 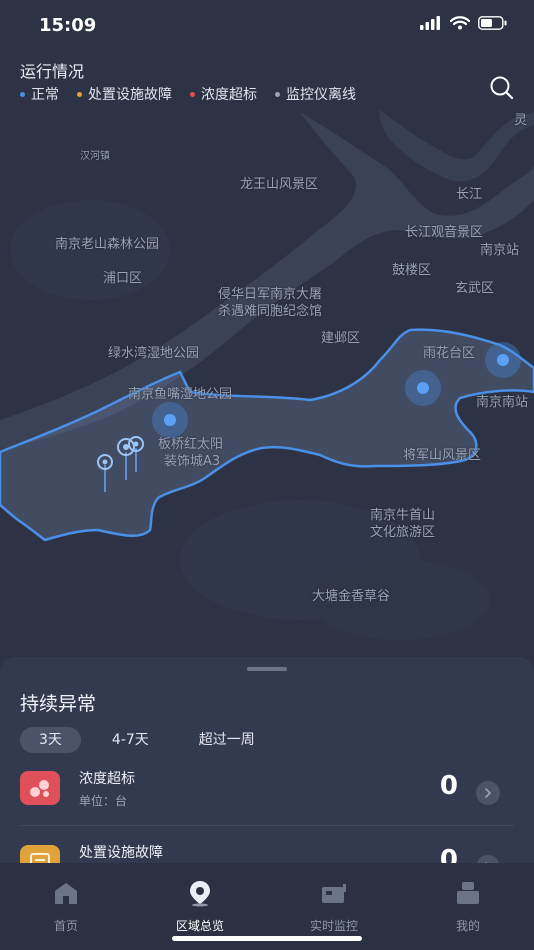 What do you see at coordinates (449, 353) in the screenshot?
I see `map-label: 雨花台区` at bounding box center [449, 353].